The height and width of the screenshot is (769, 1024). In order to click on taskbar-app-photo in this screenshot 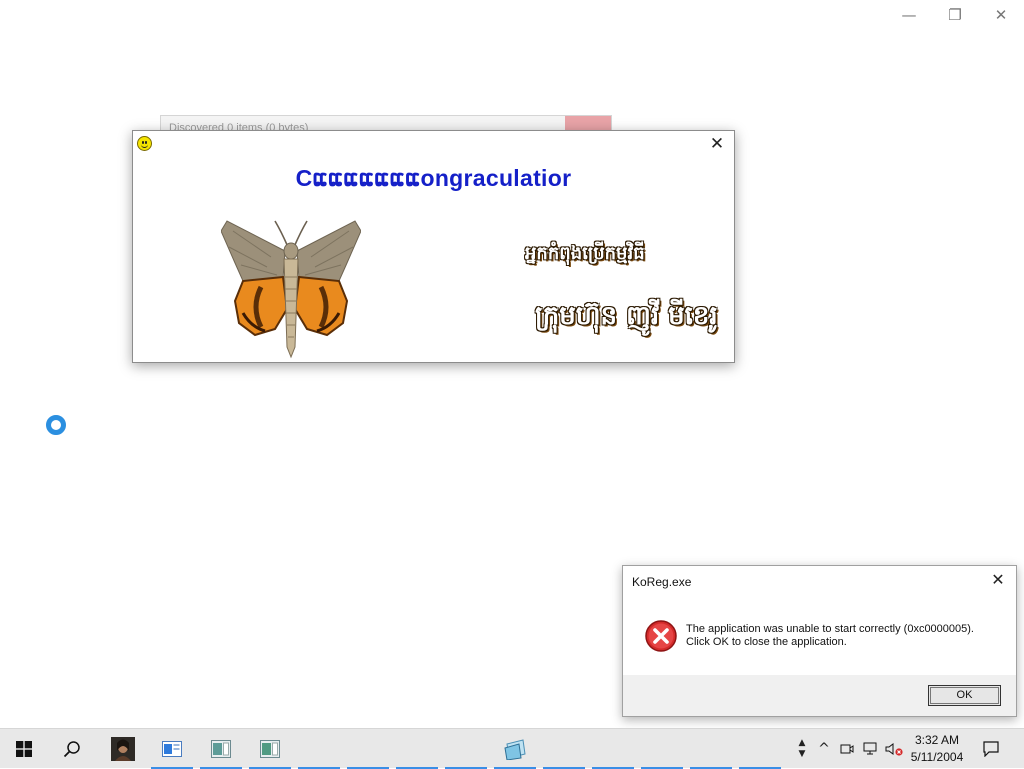, I will do `click(123, 749)`.